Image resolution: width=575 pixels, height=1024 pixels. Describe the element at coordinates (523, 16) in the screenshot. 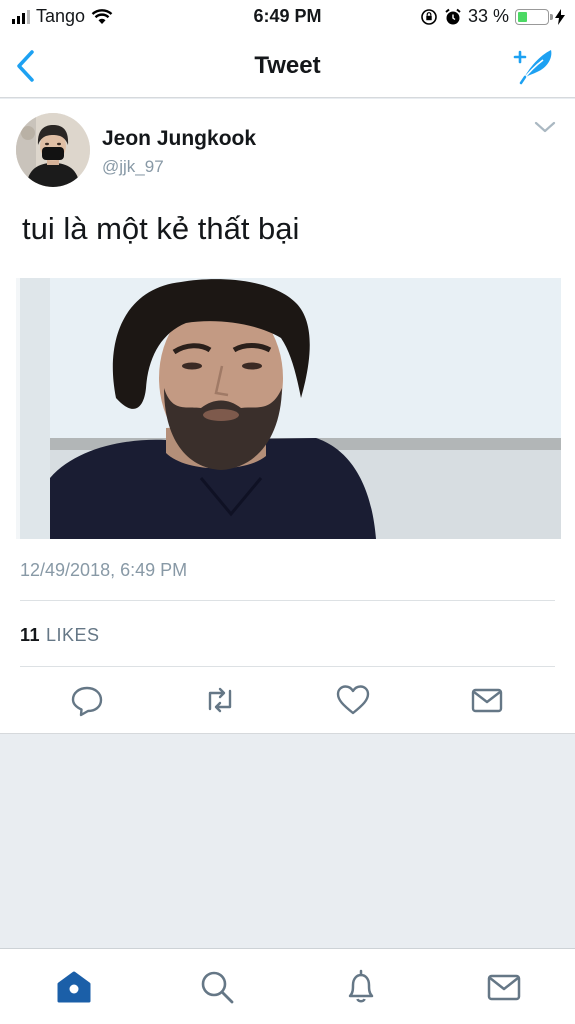

I see `battery-level` at that location.